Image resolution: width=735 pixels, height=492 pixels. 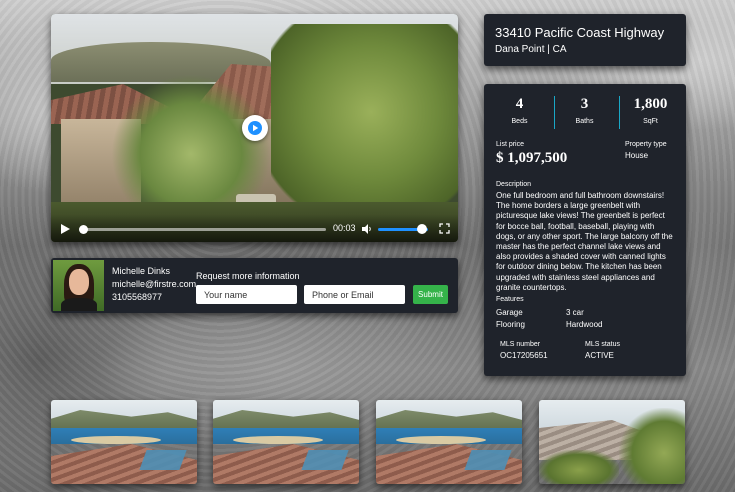 What do you see at coordinates (367, 229) in the screenshot?
I see `volume-icon` at bounding box center [367, 229].